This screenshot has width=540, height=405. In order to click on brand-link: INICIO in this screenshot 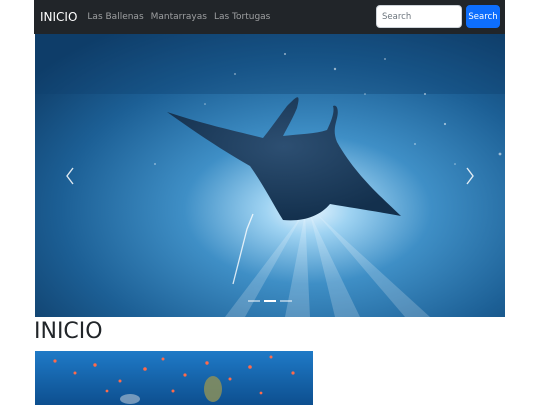, I will do `click(58, 17)`.